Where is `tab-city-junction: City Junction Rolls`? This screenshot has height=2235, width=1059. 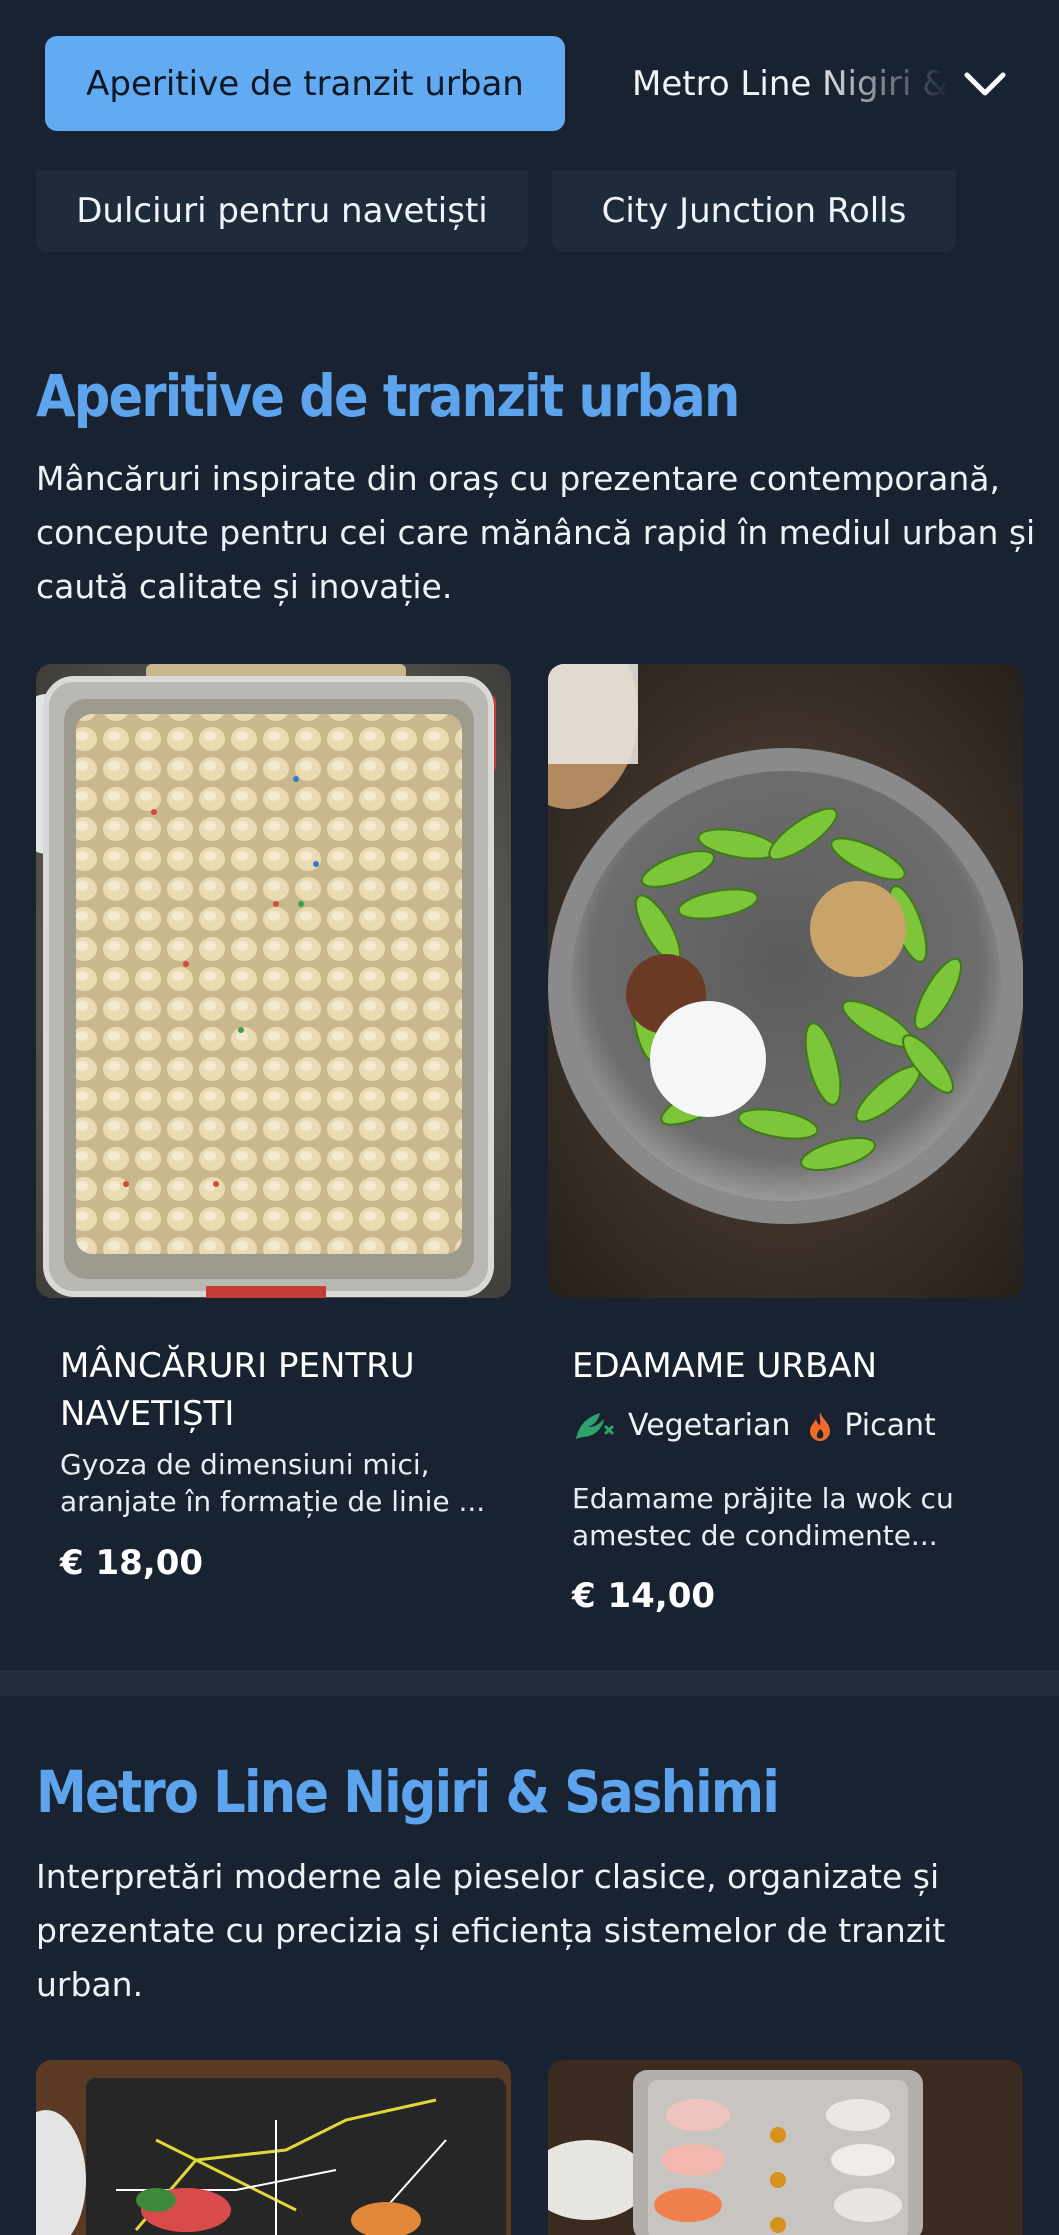
tab-city-junction: City Junction Rolls is located at coordinates (754, 211).